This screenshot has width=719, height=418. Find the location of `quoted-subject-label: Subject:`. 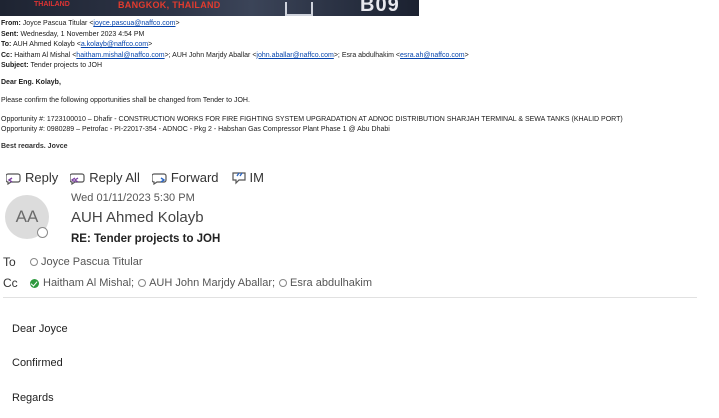

quoted-subject-label: Subject: is located at coordinates (15, 65).